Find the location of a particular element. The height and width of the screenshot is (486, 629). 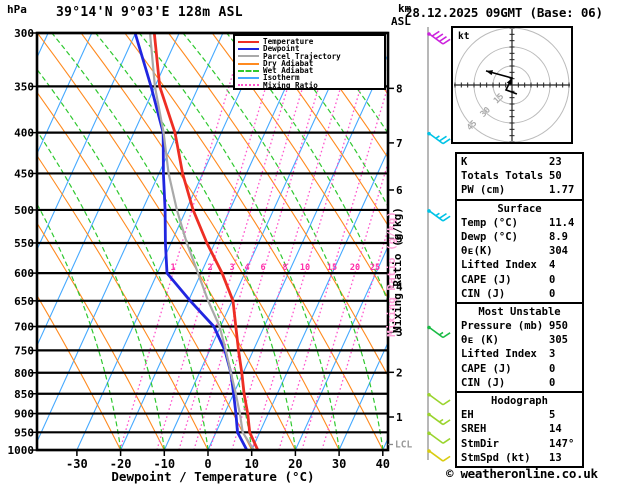

svg-text: 550 is located at coordinates (24, 243).